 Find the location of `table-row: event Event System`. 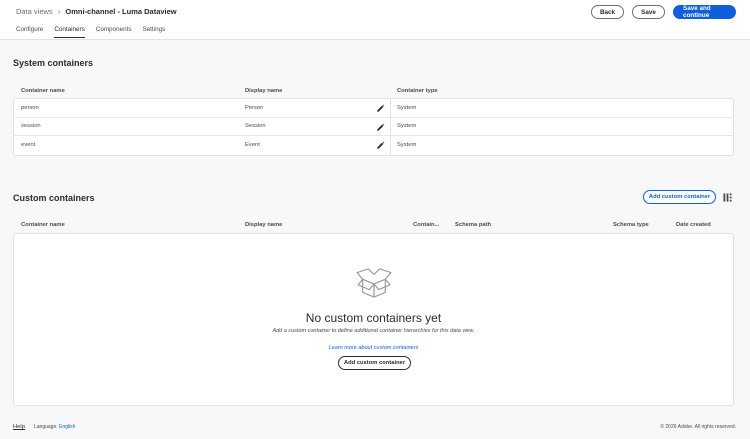

table-row: event Event System is located at coordinates (373, 145).